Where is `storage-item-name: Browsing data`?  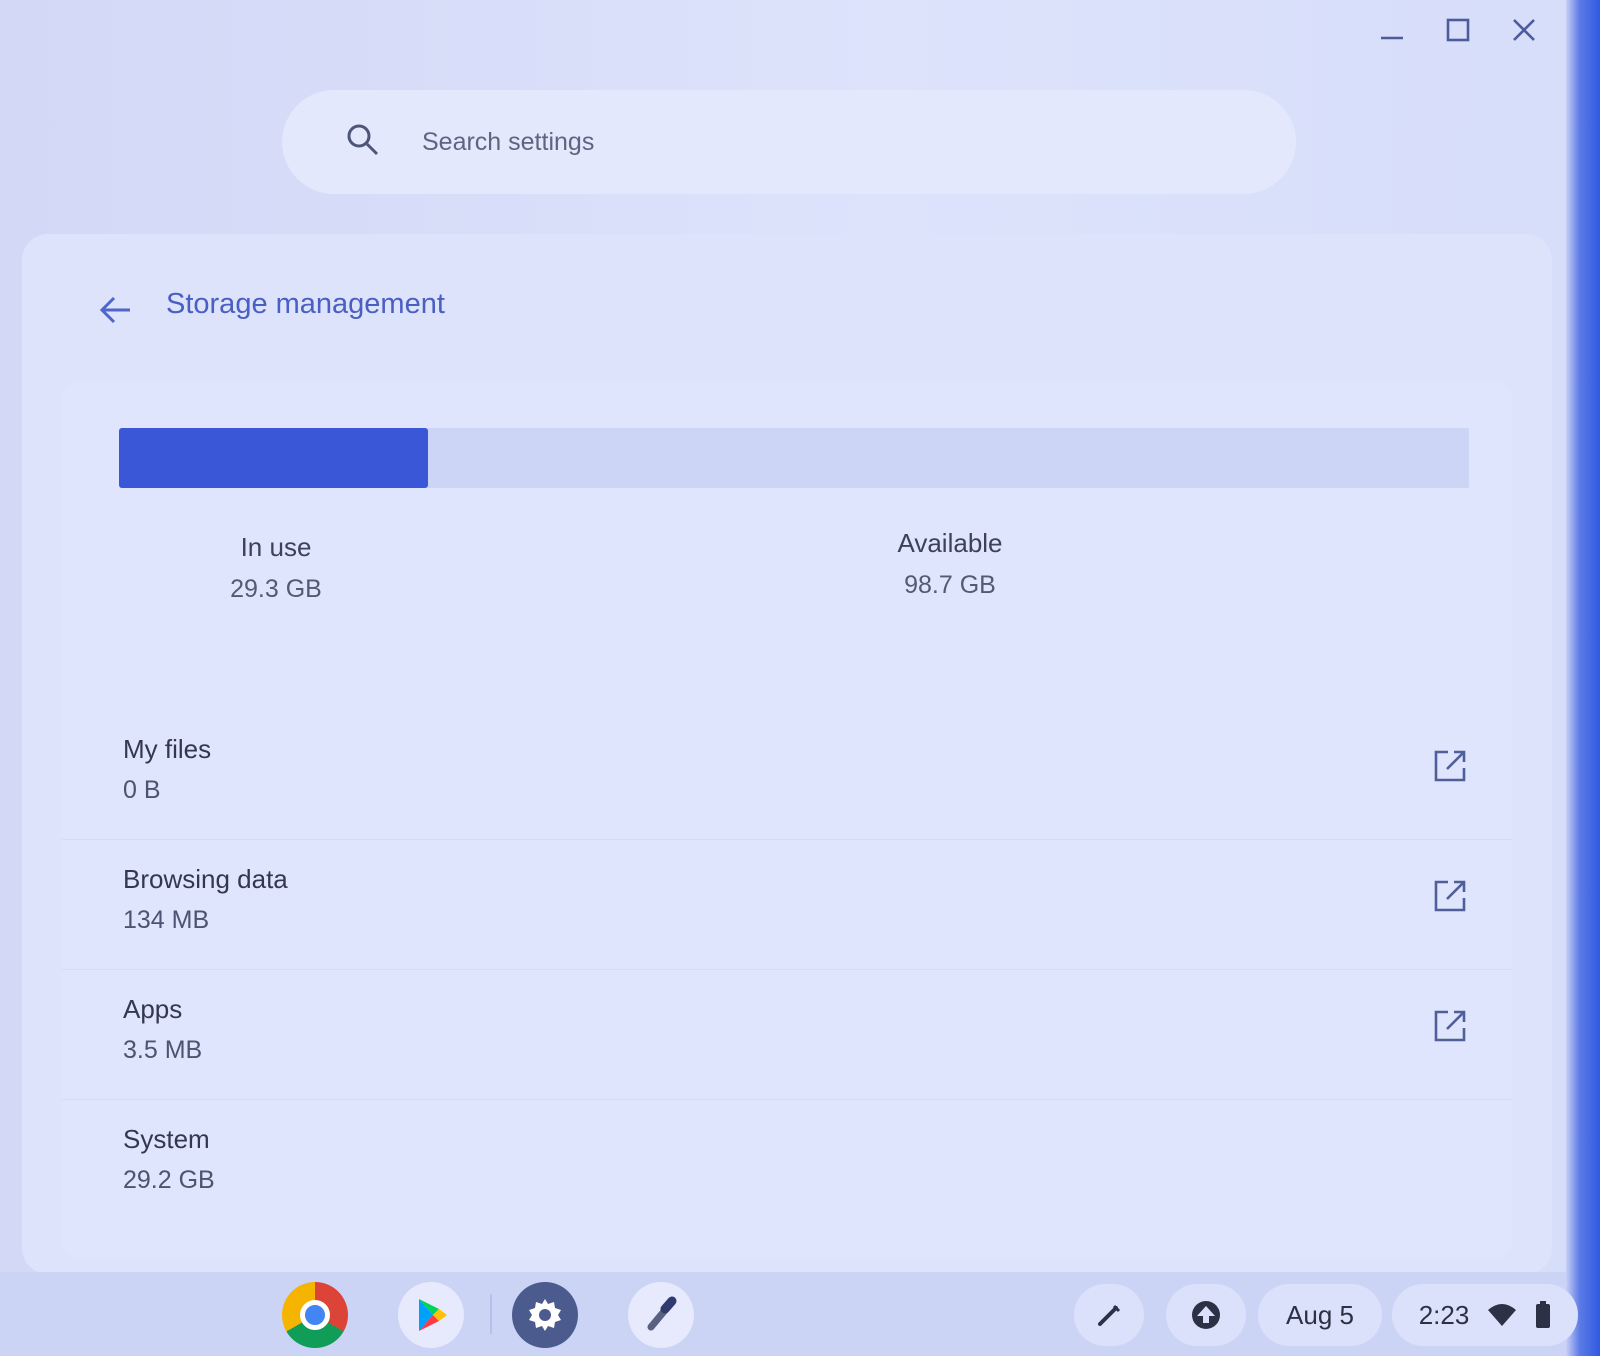
storage-item-name: Browsing data is located at coordinates (205, 879).